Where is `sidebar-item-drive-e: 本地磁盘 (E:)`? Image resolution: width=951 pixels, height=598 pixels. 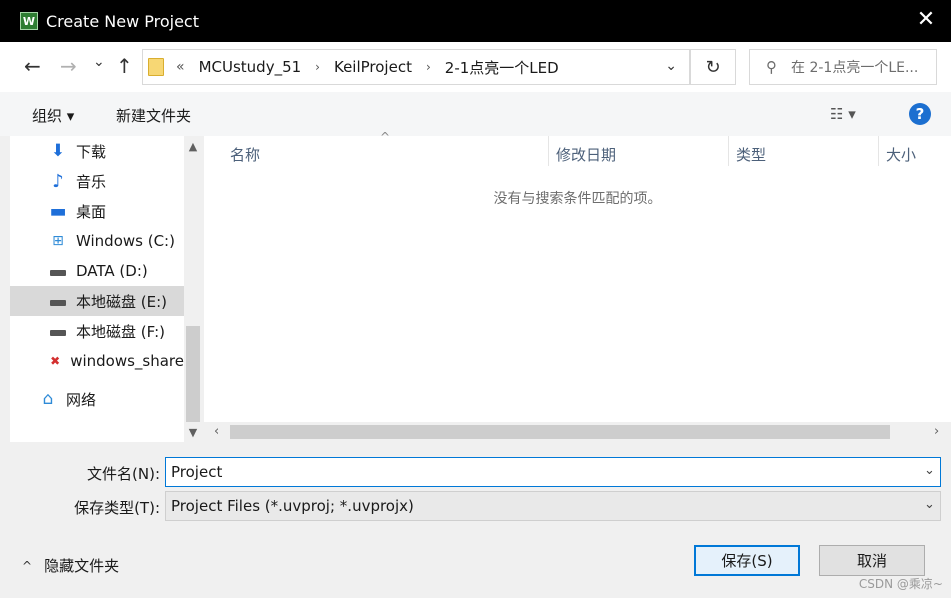 sidebar-item-drive-e: 本地磁盘 (E:) is located at coordinates (97, 301).